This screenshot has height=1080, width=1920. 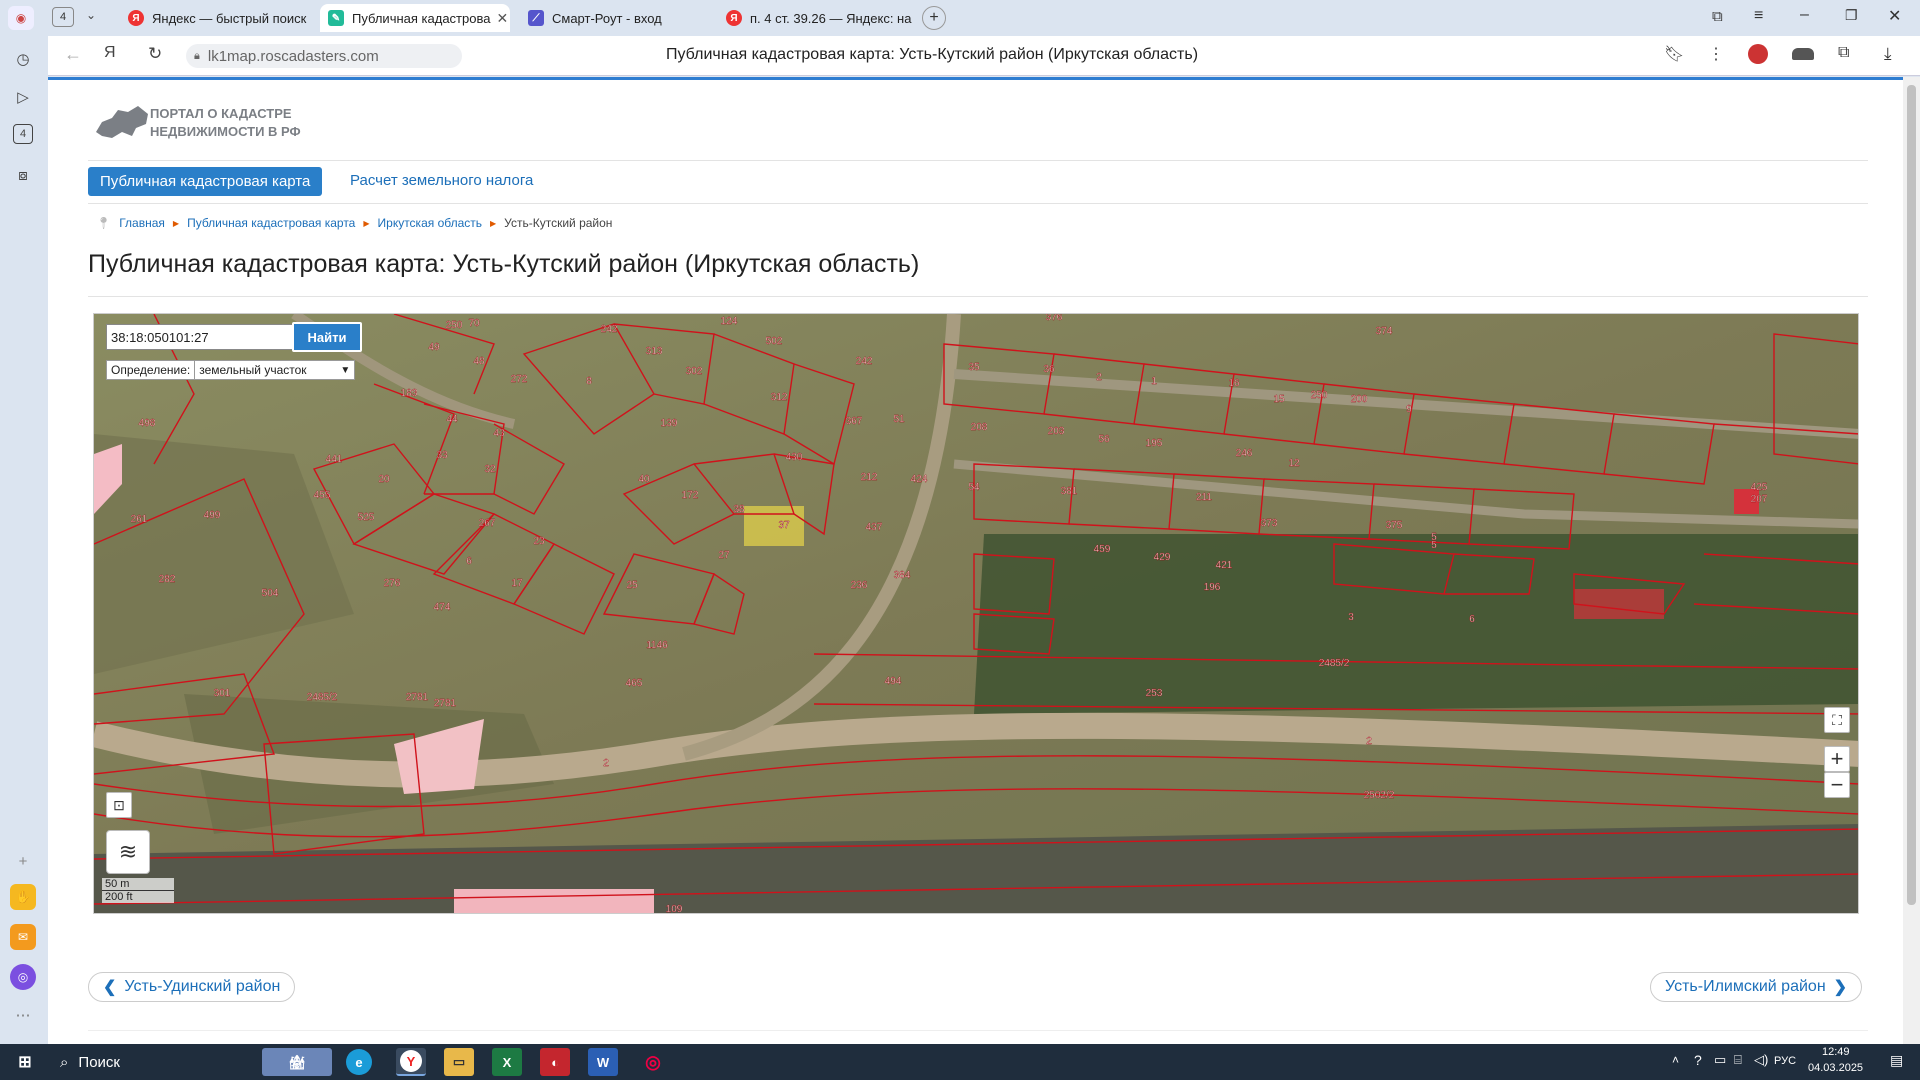 I want to click on parcel-label: 196, so click(x=1212, y=587).